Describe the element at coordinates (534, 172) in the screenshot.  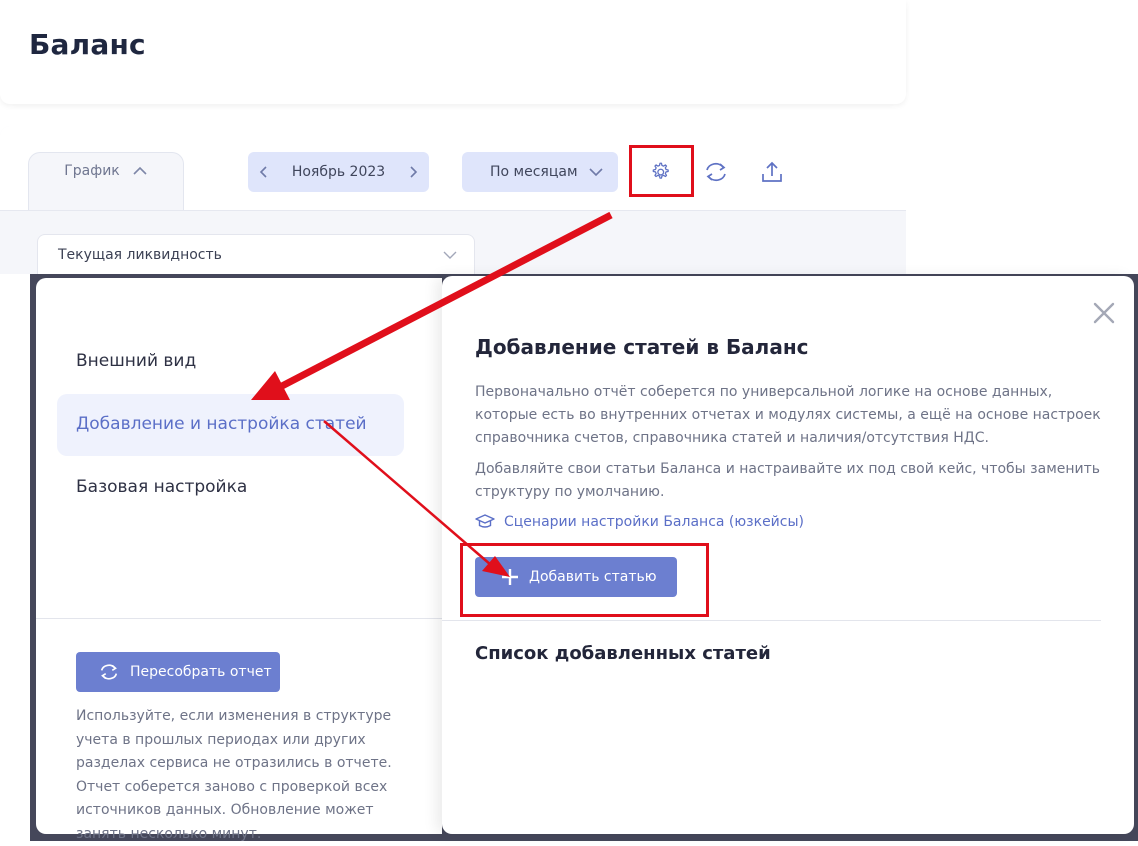
I see `grouping-label: По месяцам` at that location.